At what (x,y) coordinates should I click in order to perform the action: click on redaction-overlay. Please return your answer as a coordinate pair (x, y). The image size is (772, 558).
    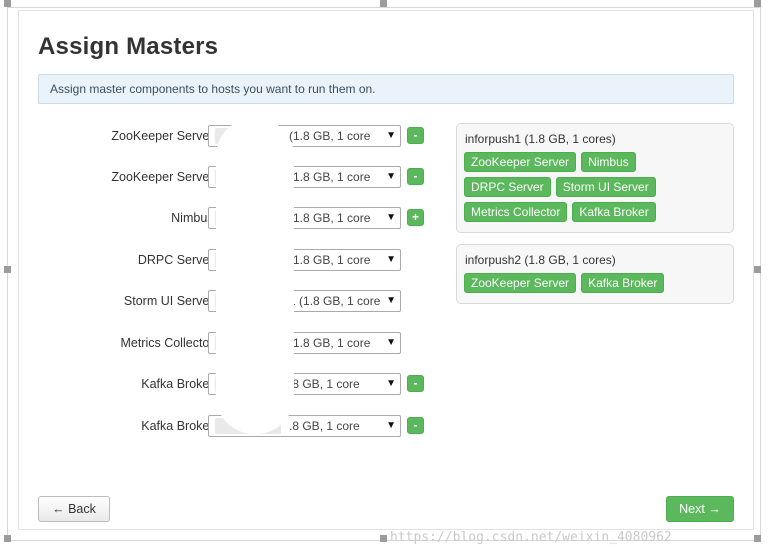
    Looking at the image, I should click on (255, 276).